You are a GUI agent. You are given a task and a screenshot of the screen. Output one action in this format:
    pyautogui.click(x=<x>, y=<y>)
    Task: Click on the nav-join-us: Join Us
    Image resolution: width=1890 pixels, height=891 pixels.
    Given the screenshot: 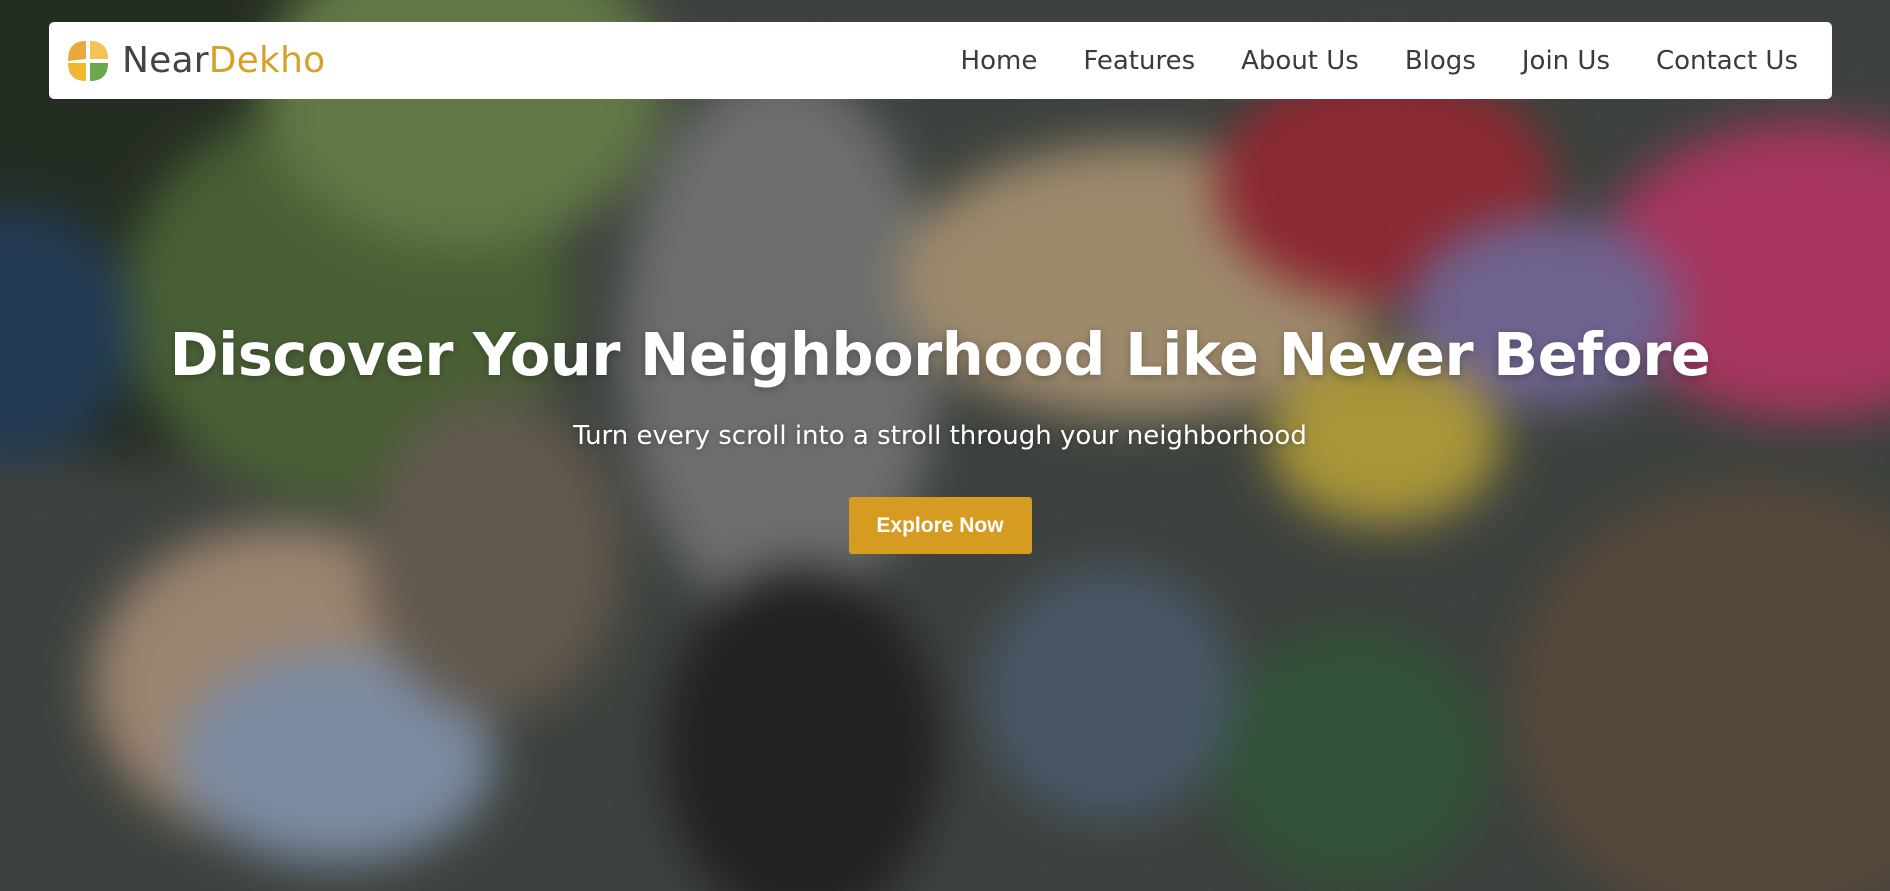 What is the action you would take?
    pyautogui.click(x=1566, y=61)
    